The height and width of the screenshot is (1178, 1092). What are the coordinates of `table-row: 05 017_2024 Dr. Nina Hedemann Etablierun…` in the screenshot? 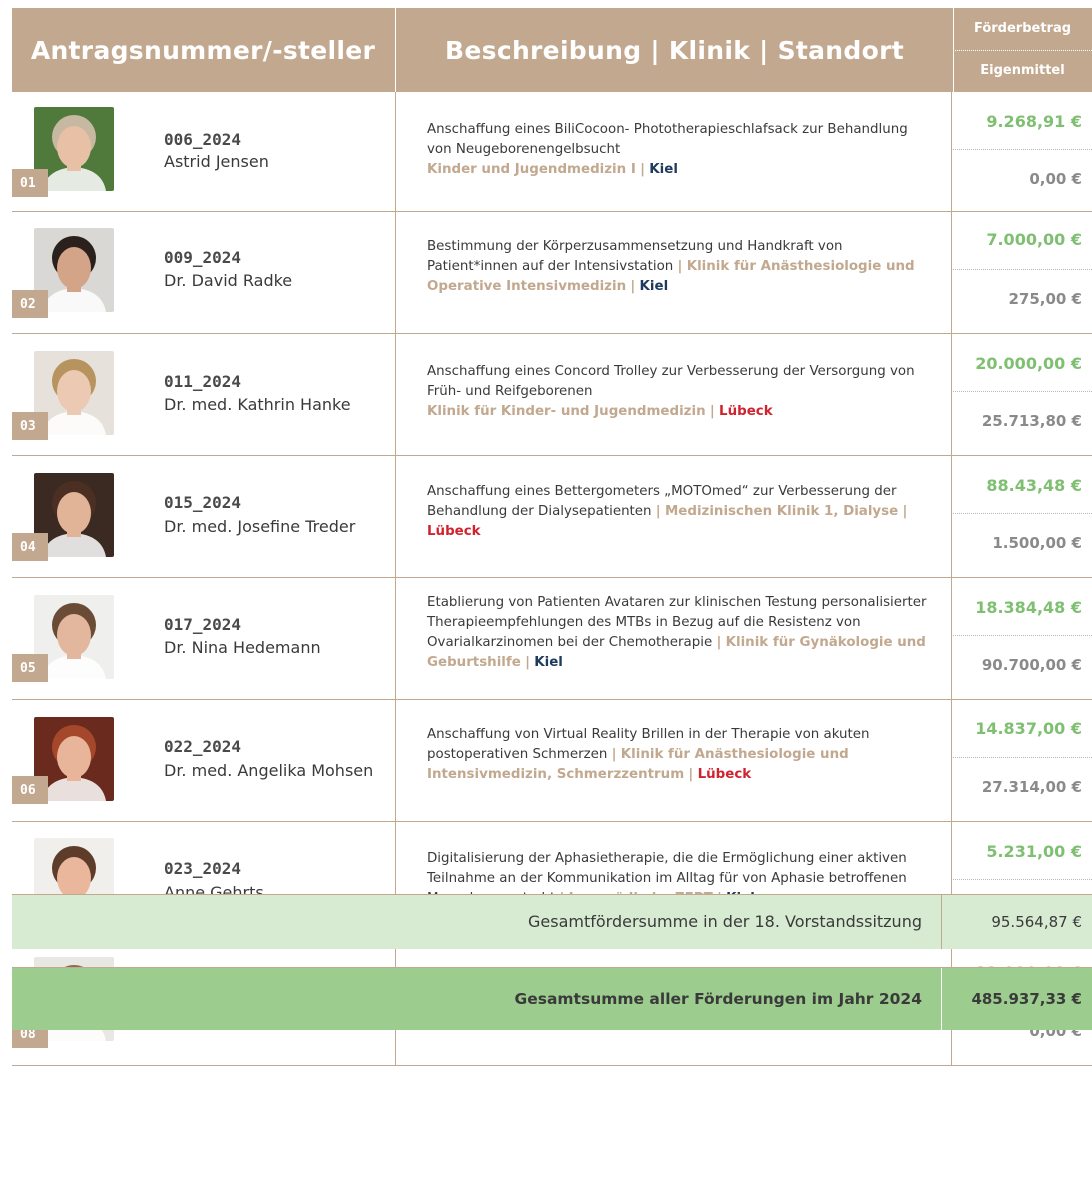 It's located at (552, 639).